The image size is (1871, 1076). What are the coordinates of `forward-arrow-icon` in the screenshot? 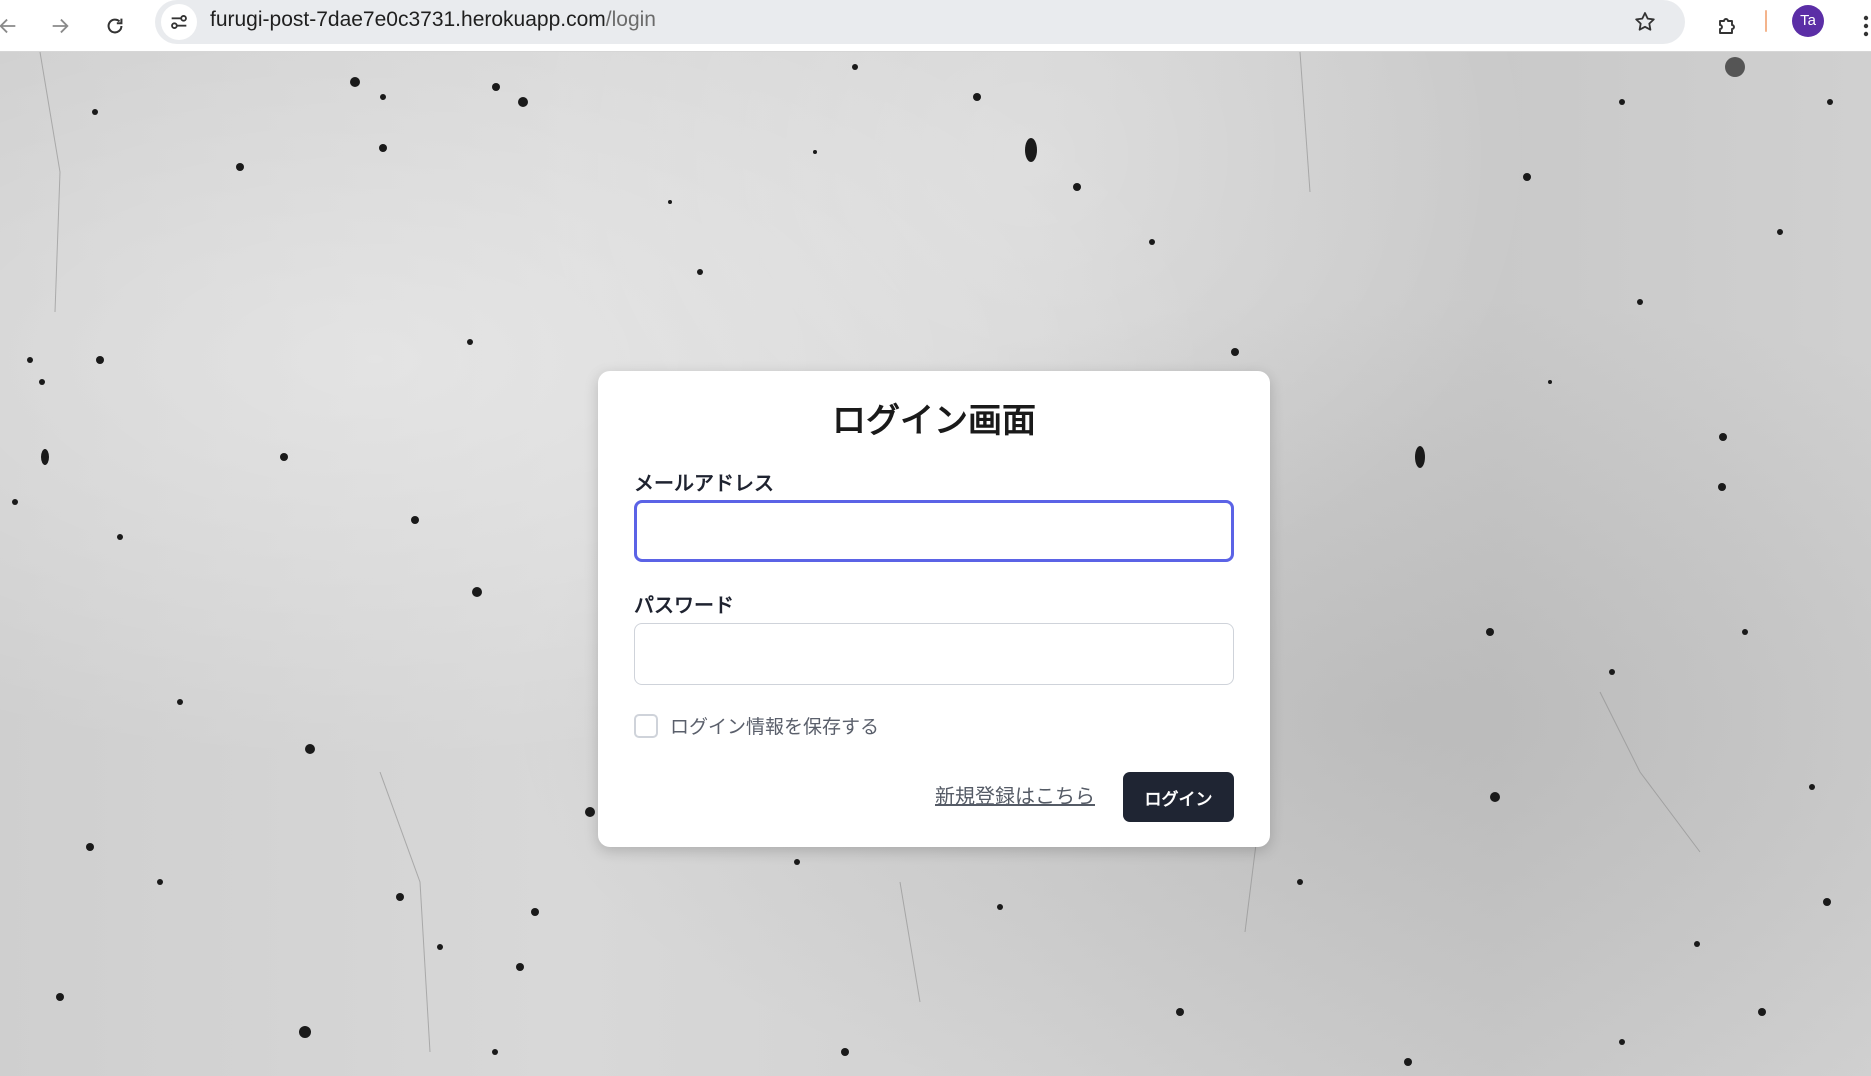 It's located at (60, 26).